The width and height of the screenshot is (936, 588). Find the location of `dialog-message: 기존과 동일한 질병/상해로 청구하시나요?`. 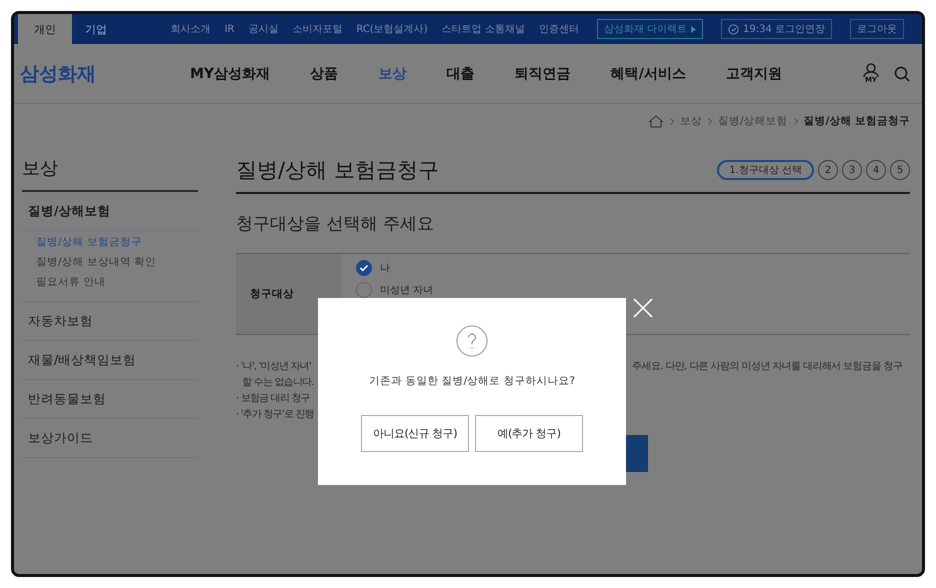

dialog-message: 기존과 동일한 질병/상해로 청구하시나요? is located at coordinates (472, 381).